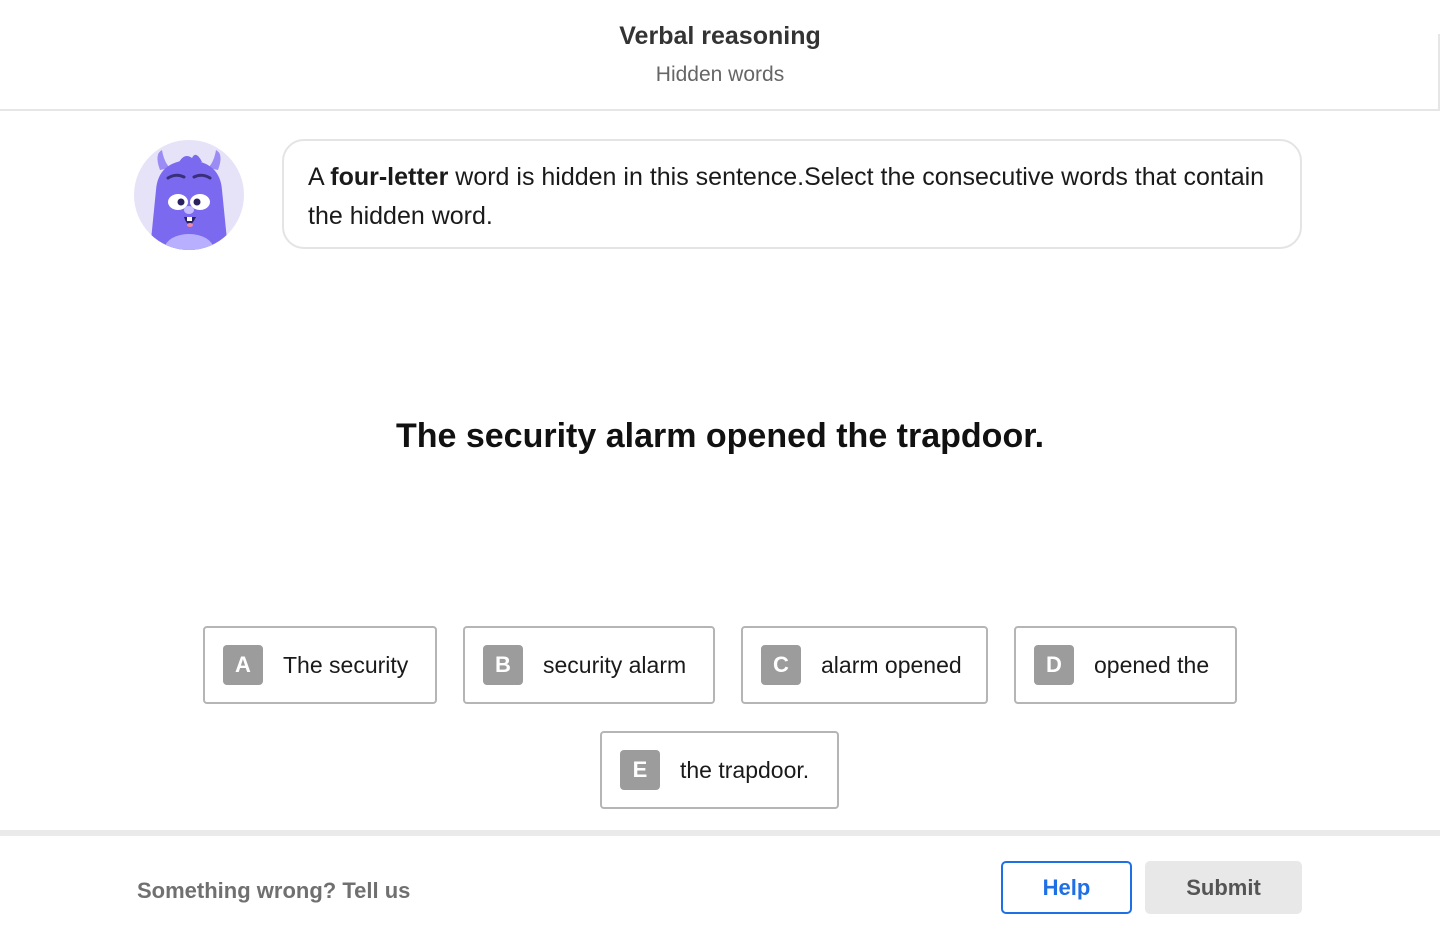 This screenshot has width=1440, height=940. What do you see at coordinates (891, 664) in the screenshot?
I see `option-label: alarm opened` at bounding box center [891, 664].